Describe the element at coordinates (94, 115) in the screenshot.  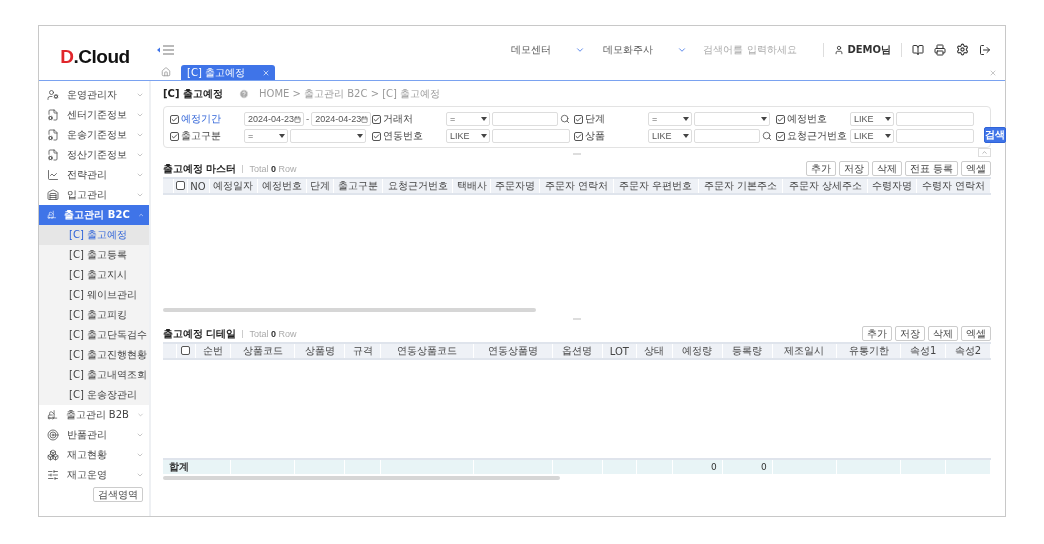
I see `sidebar-item: 센터기준정보` at that location.